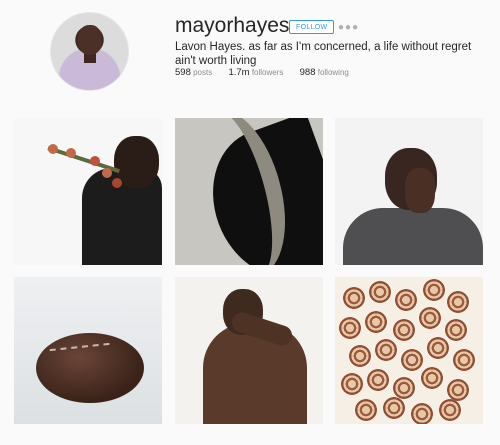 The image size is (500, 445). Describe the element at coordinates (312, 27) in the screenshot. I see `follow-button: FOLLOW` at that location.